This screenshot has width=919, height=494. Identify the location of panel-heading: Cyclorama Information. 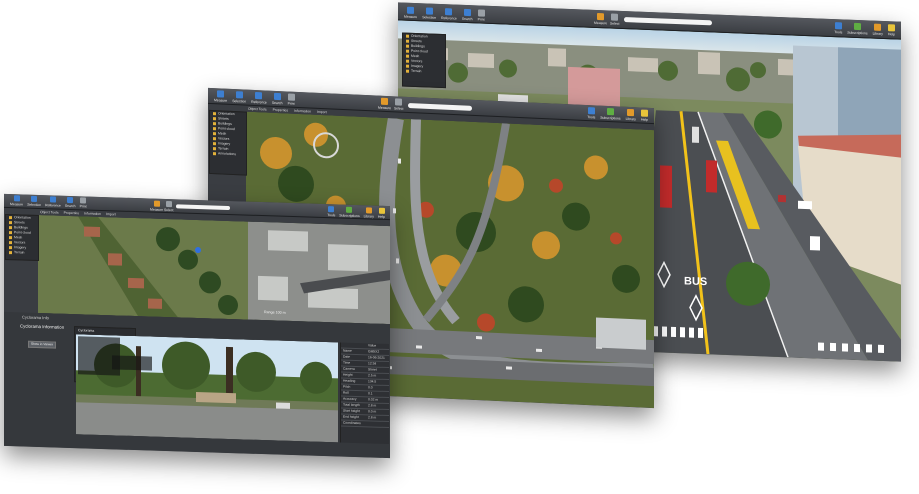
(42, 326).